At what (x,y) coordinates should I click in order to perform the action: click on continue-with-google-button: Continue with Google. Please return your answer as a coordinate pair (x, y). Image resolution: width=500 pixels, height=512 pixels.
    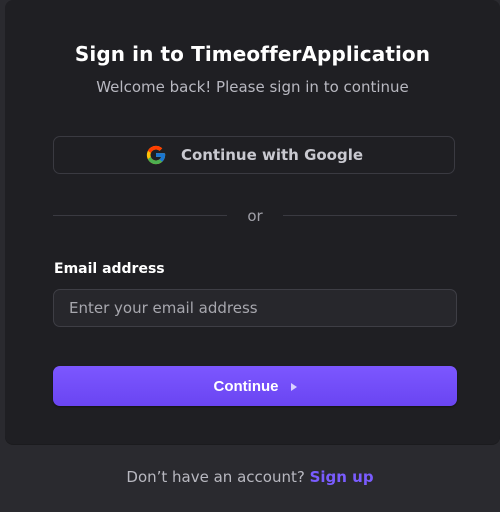
    Looking at the image, I should click on (254, 155).